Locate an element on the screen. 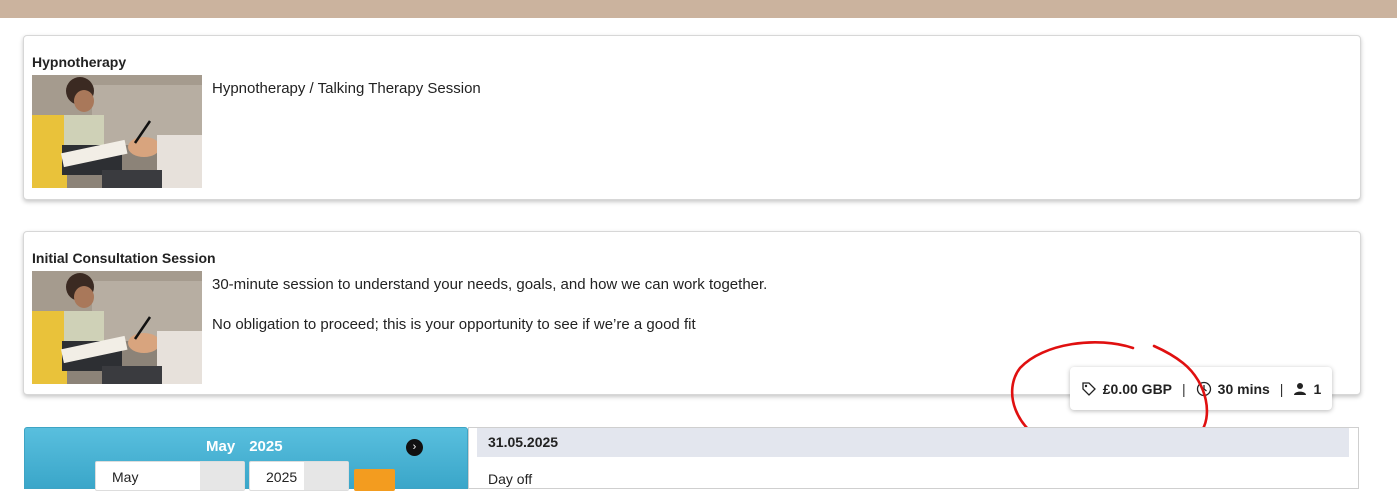 Image resolution: width=1397 pixels, height=491 pixels. chevron-right-icon: › is located at coordinates (414, 447).